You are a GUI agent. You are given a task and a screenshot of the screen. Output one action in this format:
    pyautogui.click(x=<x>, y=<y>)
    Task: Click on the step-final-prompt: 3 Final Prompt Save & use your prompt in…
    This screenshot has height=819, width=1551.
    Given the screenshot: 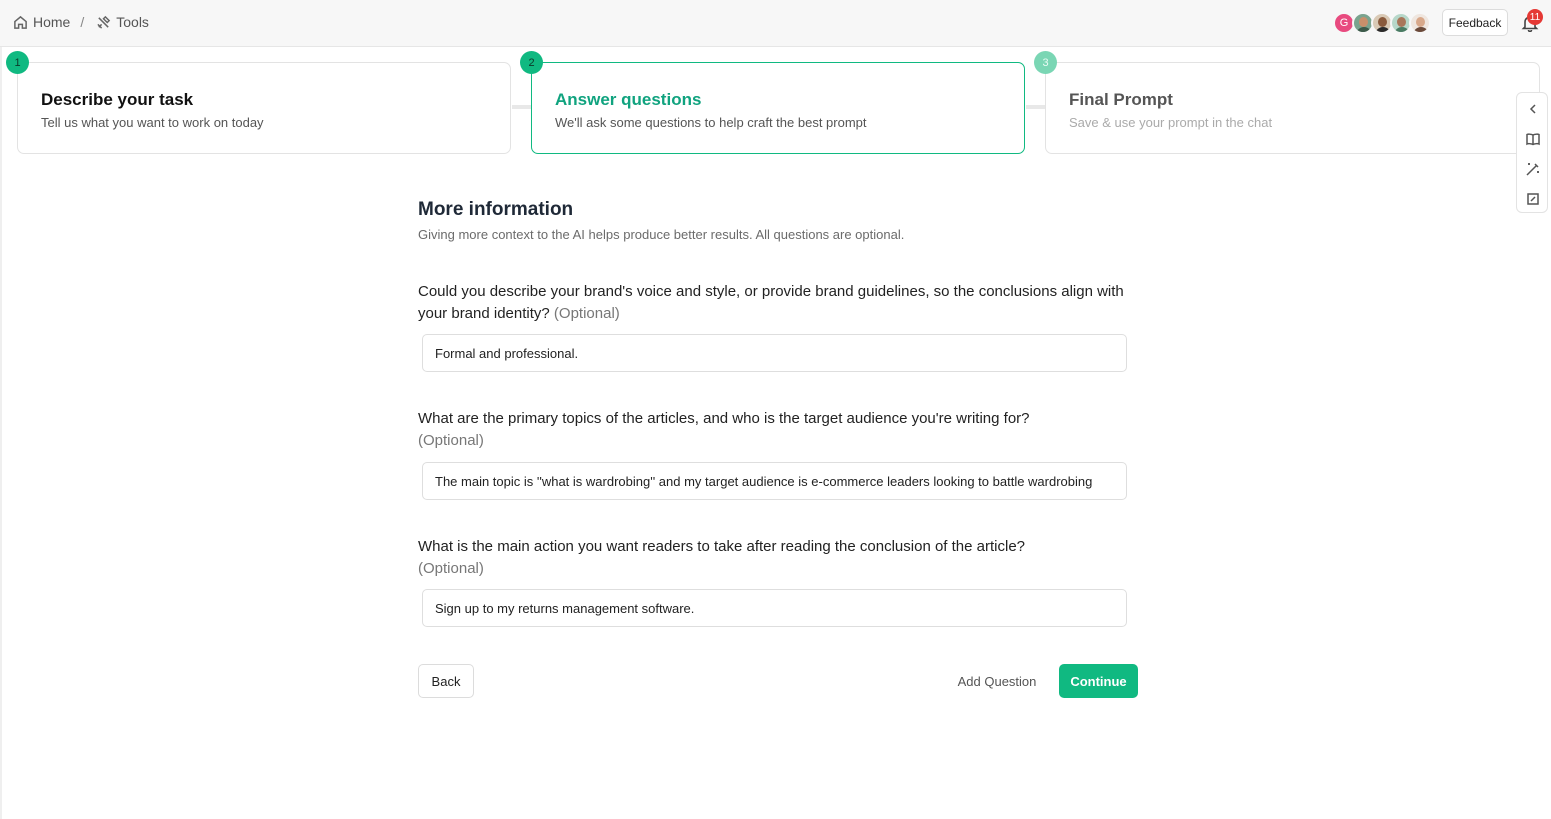 What is the action you would take?
    pyautogui.click(x=1287, y=102)
    